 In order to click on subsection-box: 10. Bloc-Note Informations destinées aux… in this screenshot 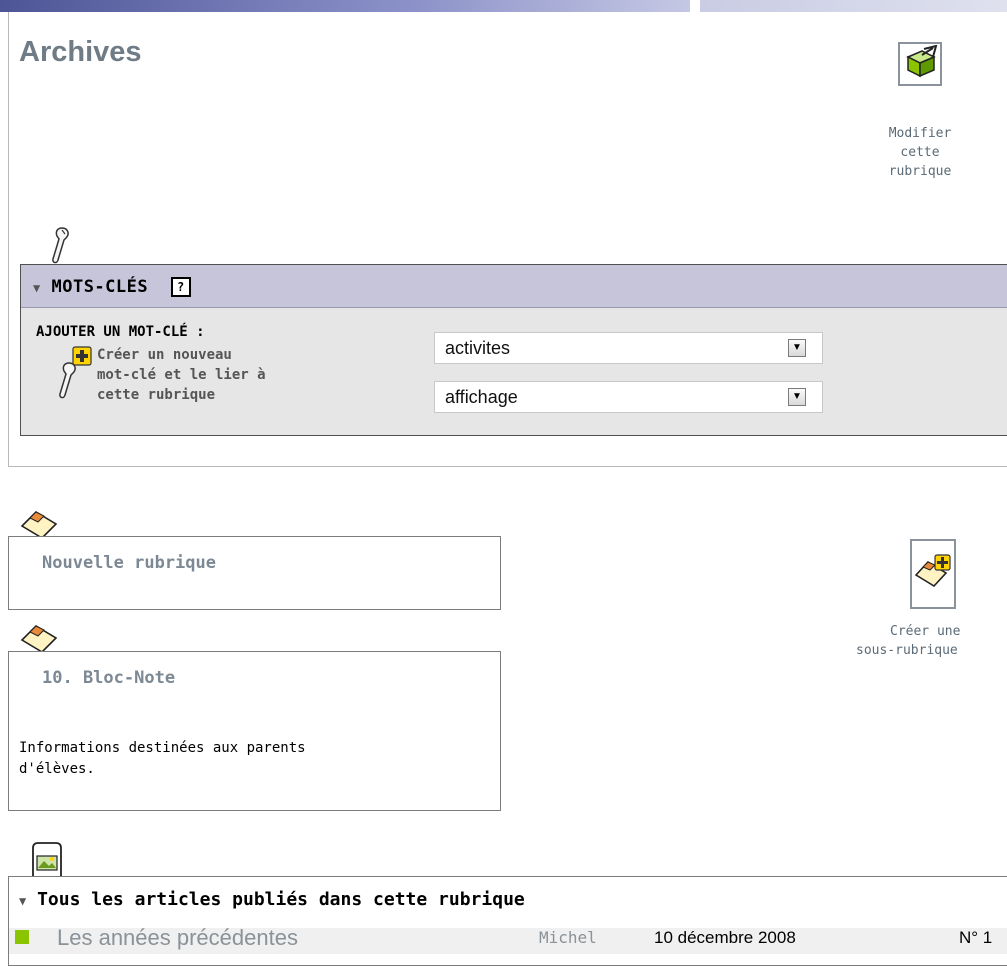, I will do `click(254, 731)`.